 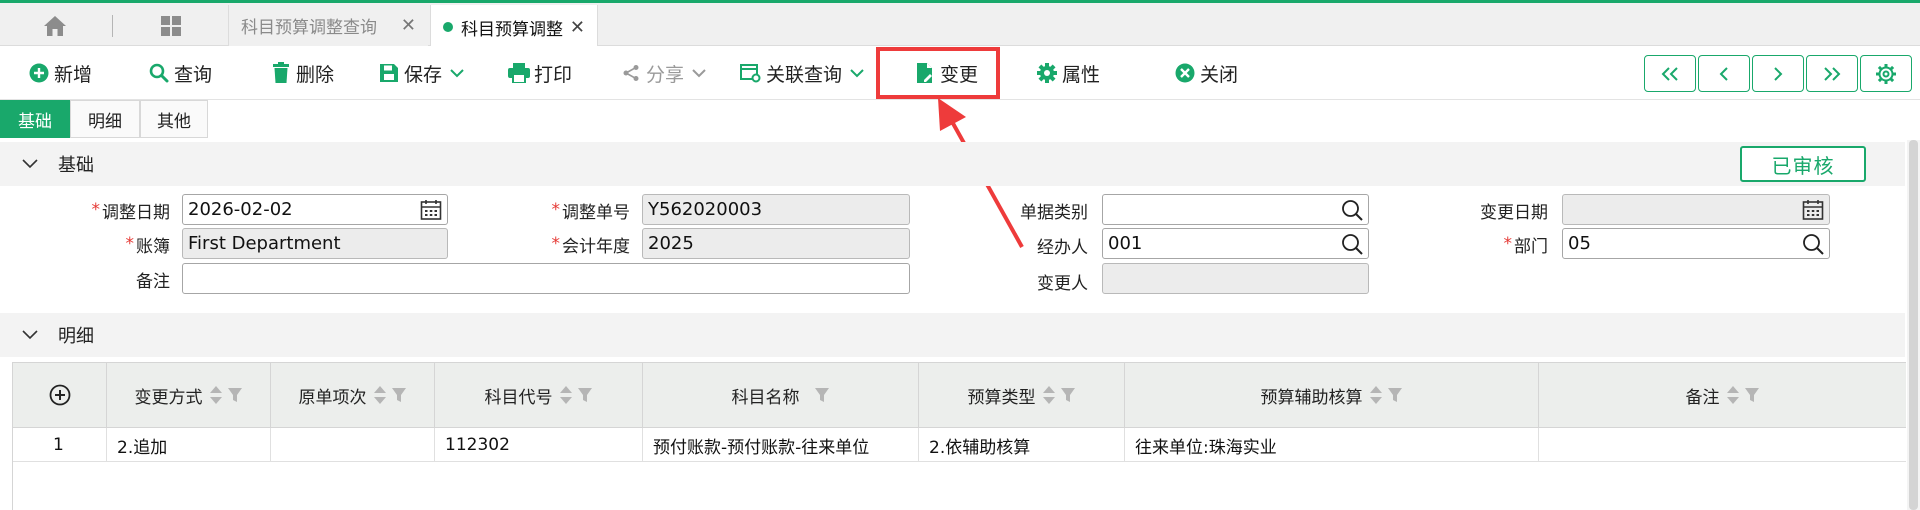 What do you see at coordinates (1724, 73) in the screenshot?
I see `prev-record-button` at bounding box center [1724, 73].